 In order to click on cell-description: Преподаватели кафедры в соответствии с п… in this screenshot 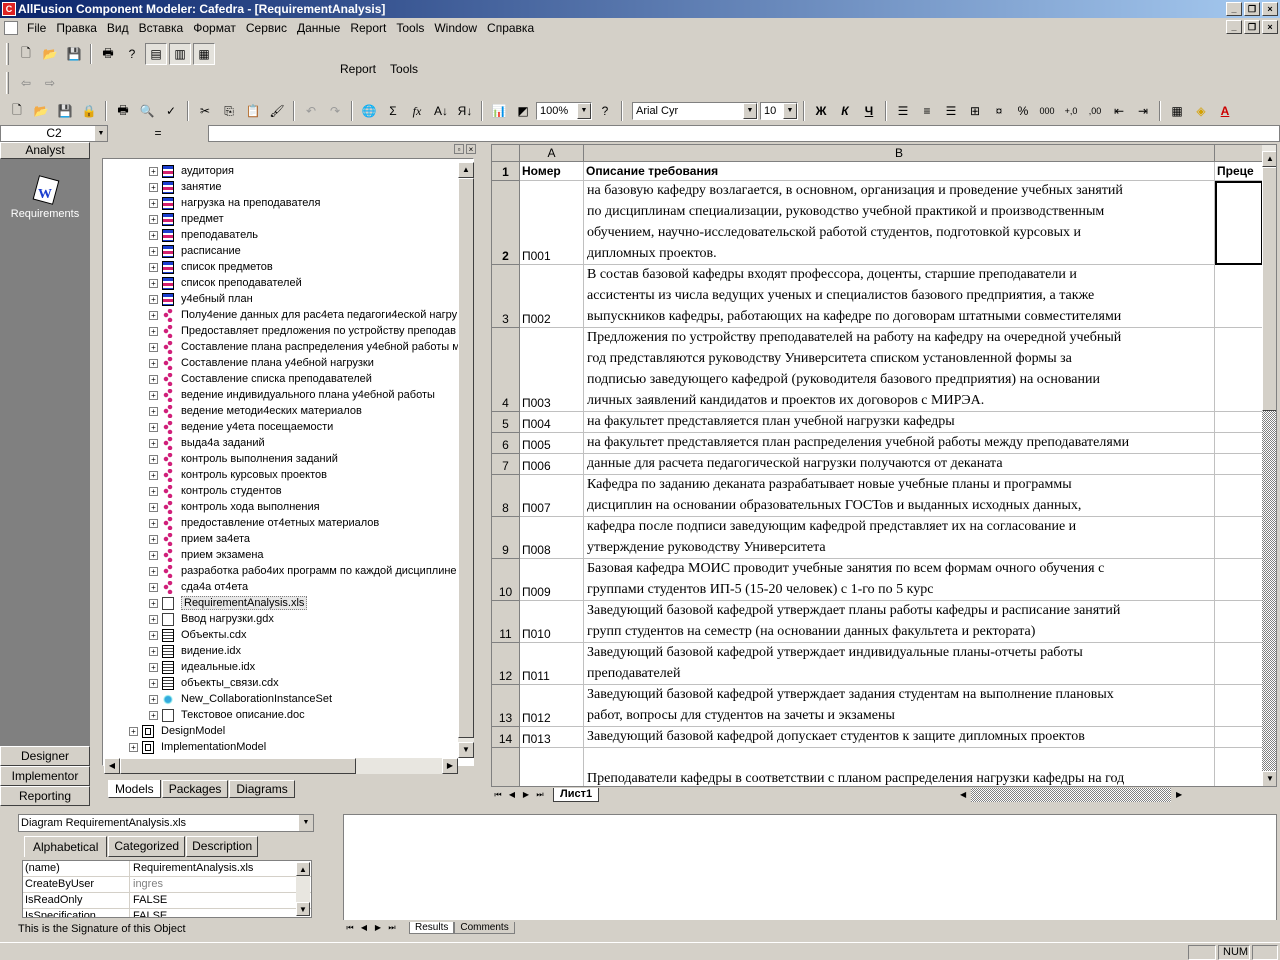, I will do `click(899, 769)`.